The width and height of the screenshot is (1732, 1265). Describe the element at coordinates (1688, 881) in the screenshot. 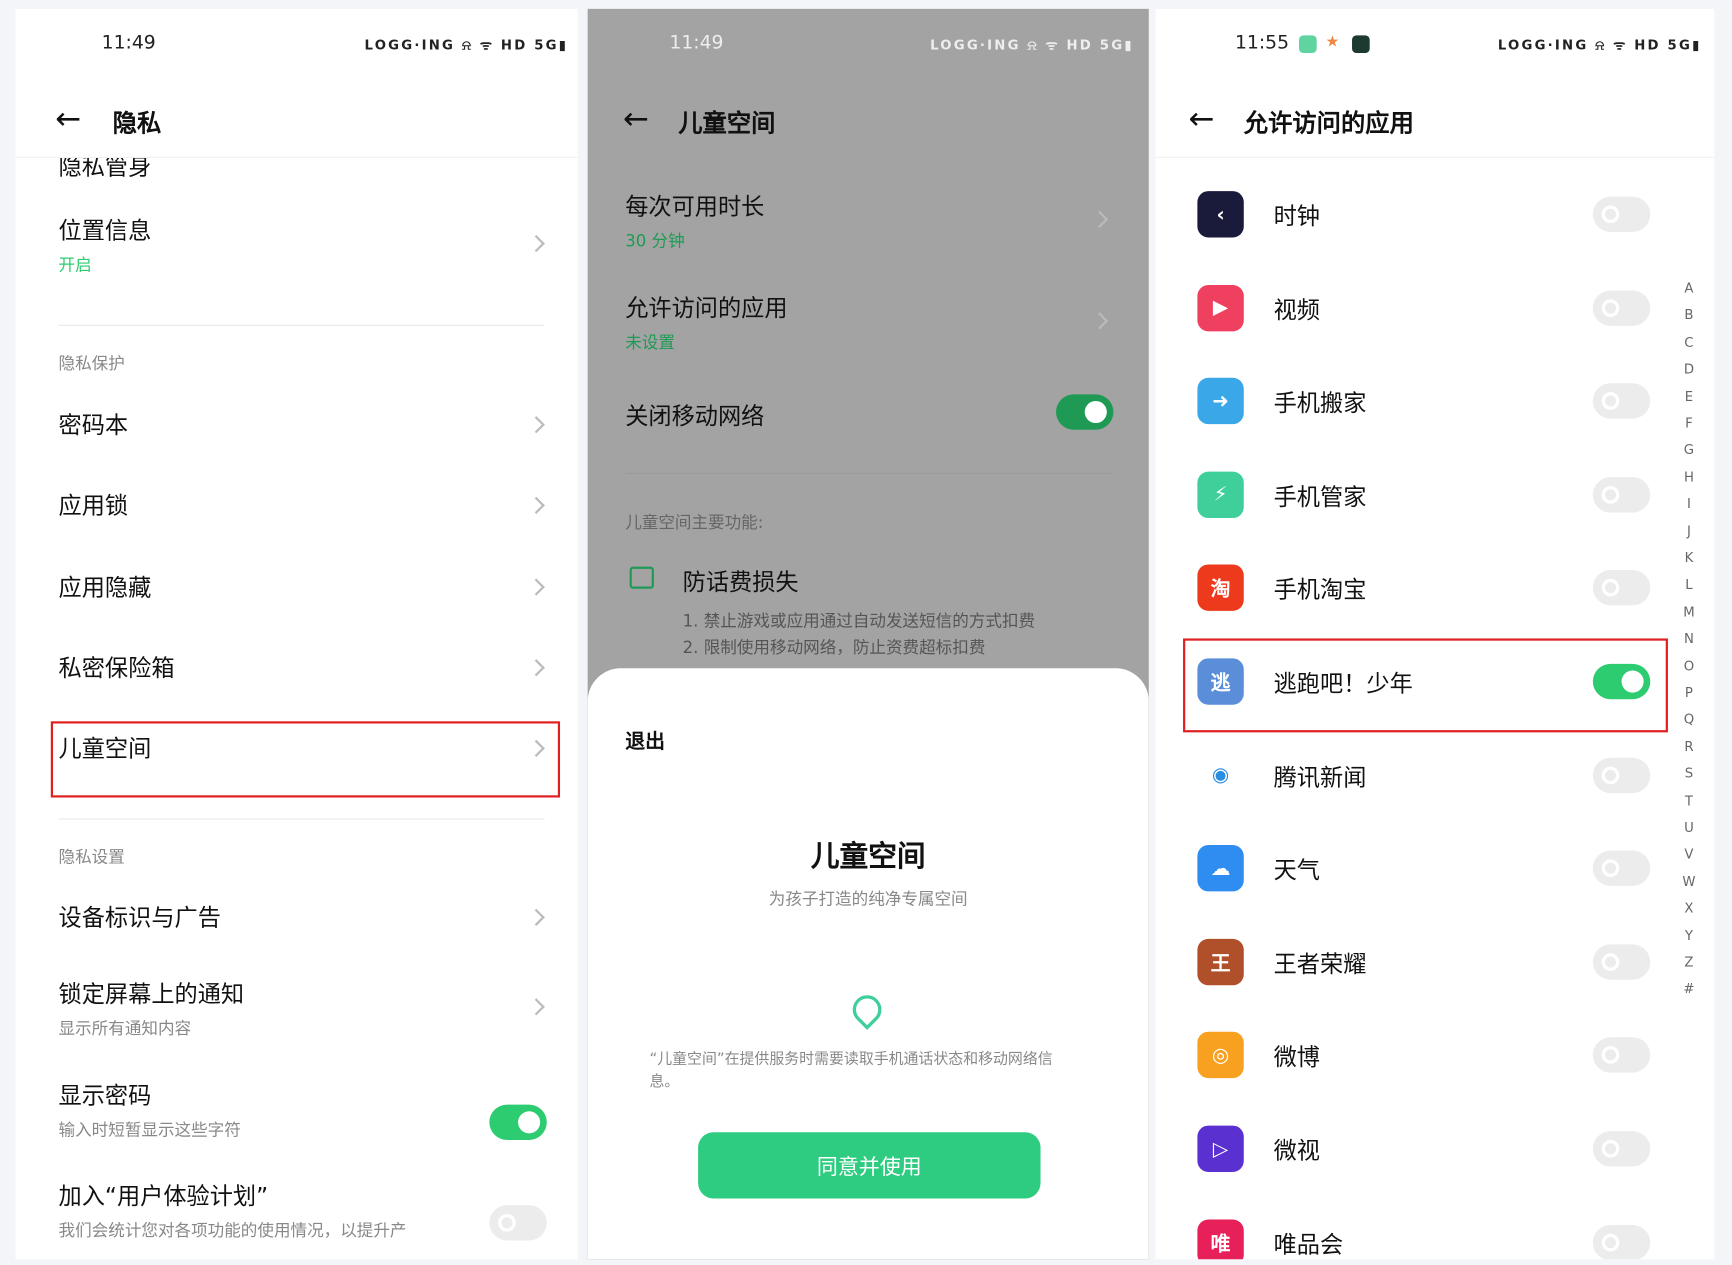

I see `index-letter: W` at that location.